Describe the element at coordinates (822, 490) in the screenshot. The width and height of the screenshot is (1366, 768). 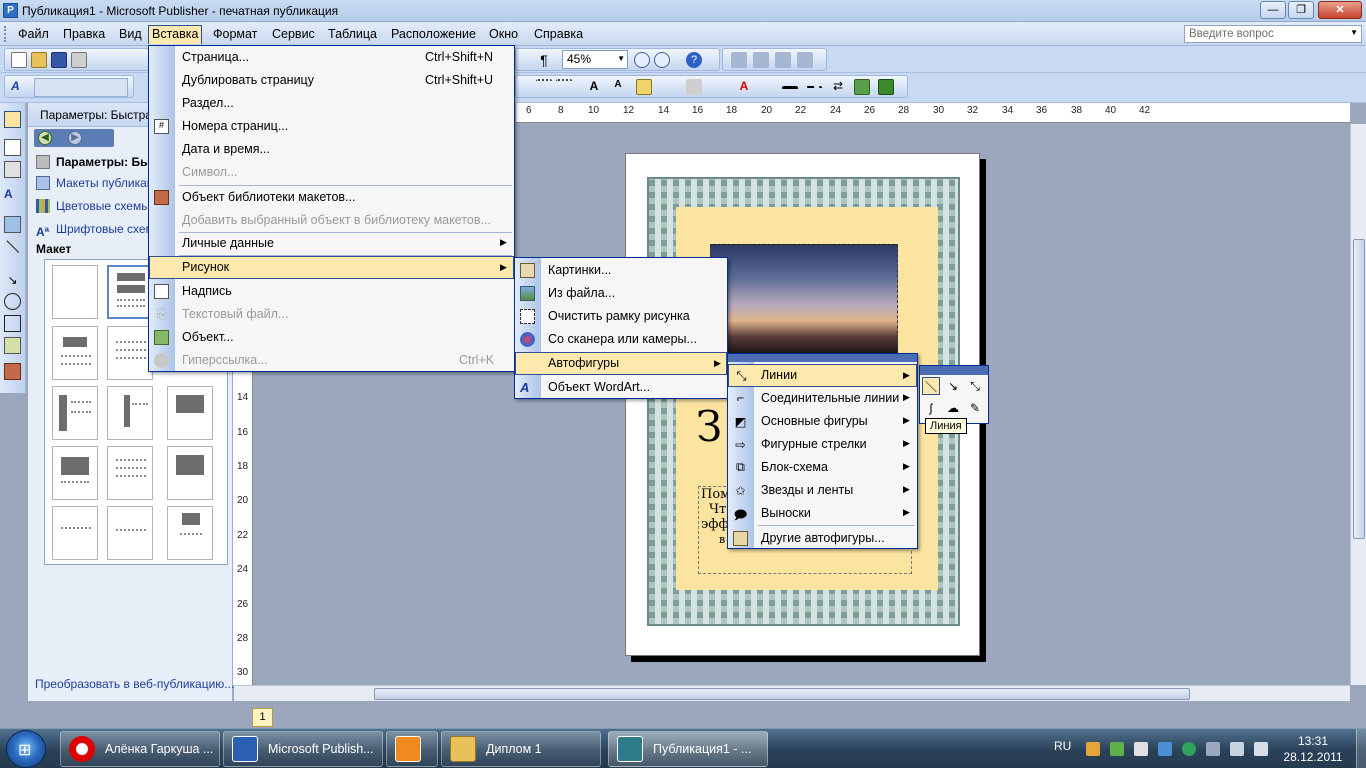
I see `menu-item-stars-banners: ✩ Звезды и ленты ▶` at that location.